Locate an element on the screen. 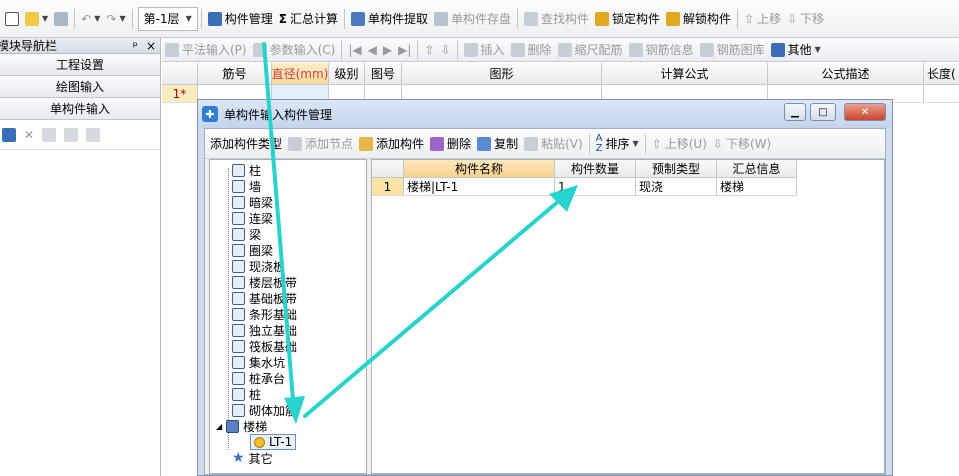 The width and height of the screenshot is (959, 476). other-menu-button: 其他 ▼ is located at coordinates (796, 50).